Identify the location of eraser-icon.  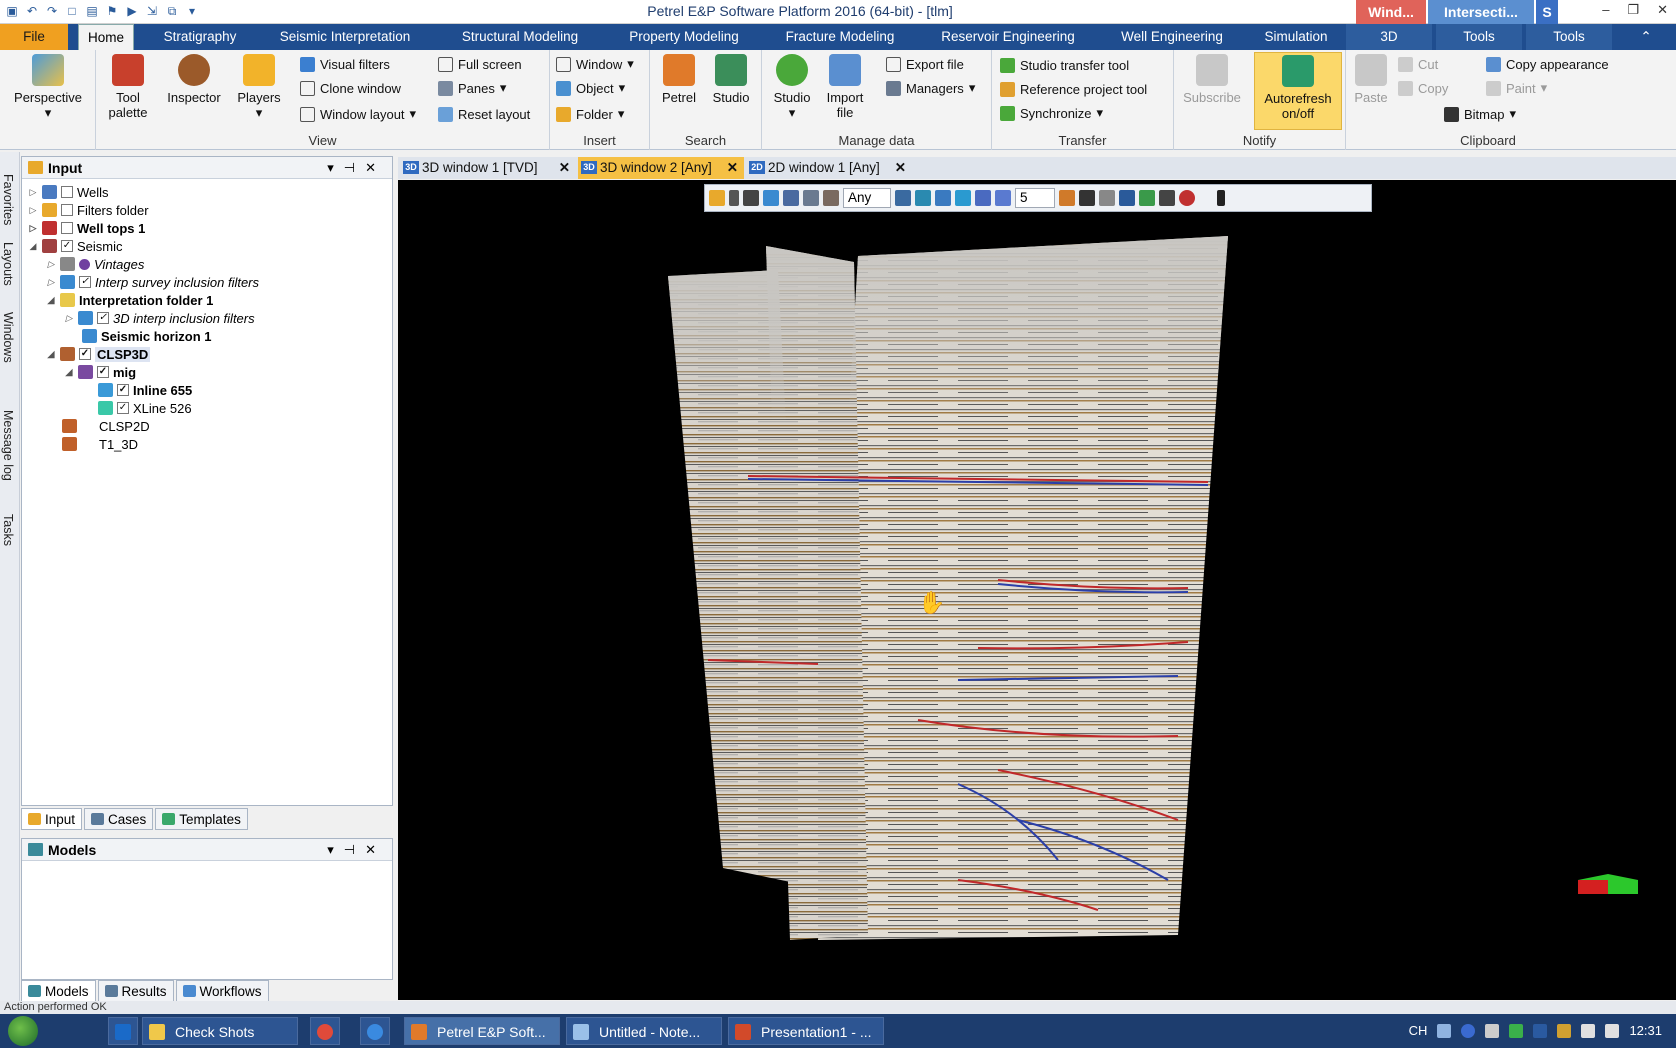
(1107, 198).